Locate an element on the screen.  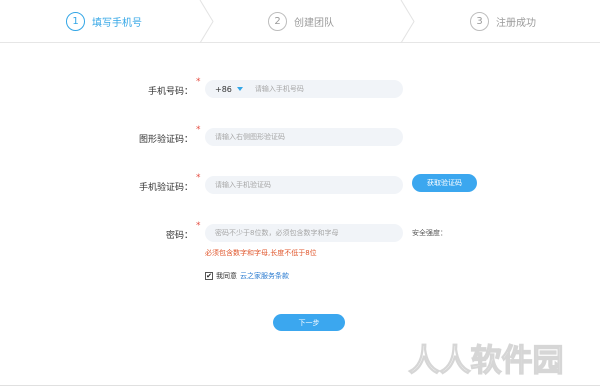
step-fill-phone: 1 填写手机号 is located at coordinates (104, 21).